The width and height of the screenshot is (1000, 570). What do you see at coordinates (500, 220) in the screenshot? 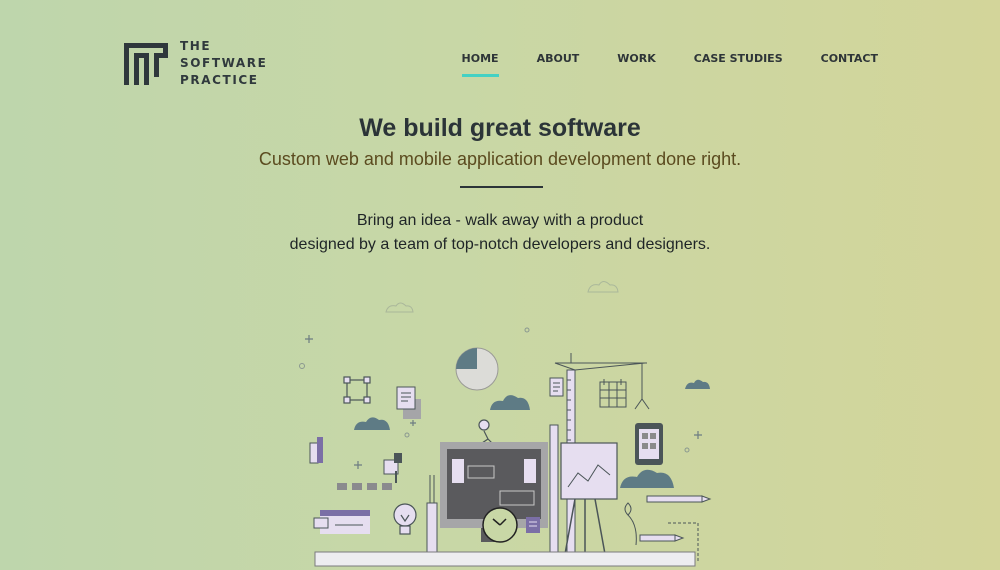
I see `hero-body-line-1: Bring an idea - walk away with a product` at bounding box center [500, 220].